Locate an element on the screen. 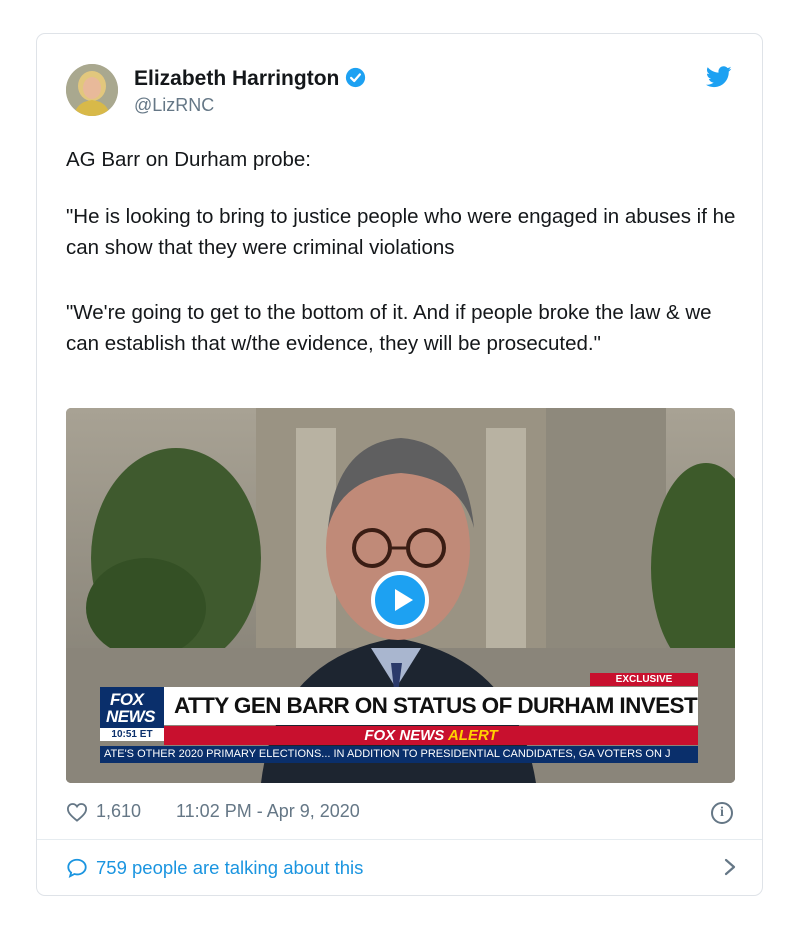 Image resolution: width=800 pixels, height=934 pixels. chevron-right-icon is located at coordinates (730, 867).